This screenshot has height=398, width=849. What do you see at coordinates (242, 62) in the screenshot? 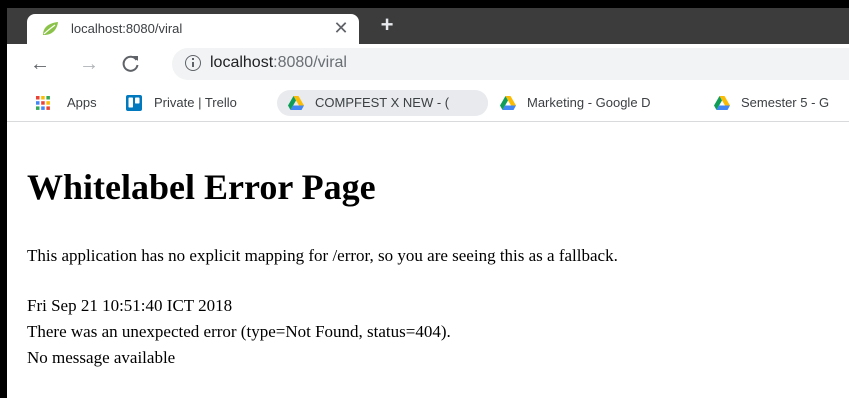
I see `url-host: localhost` at bounding box center [242, 62].